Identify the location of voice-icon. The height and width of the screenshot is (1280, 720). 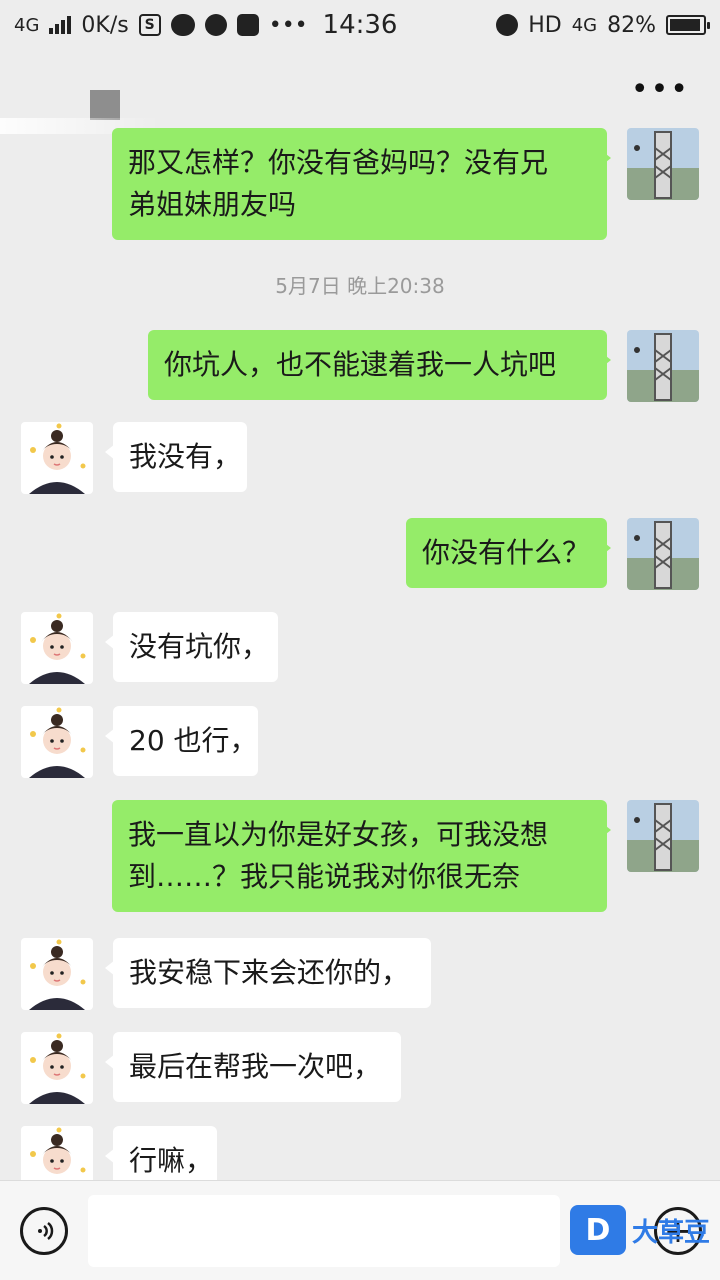
(46, 1231).